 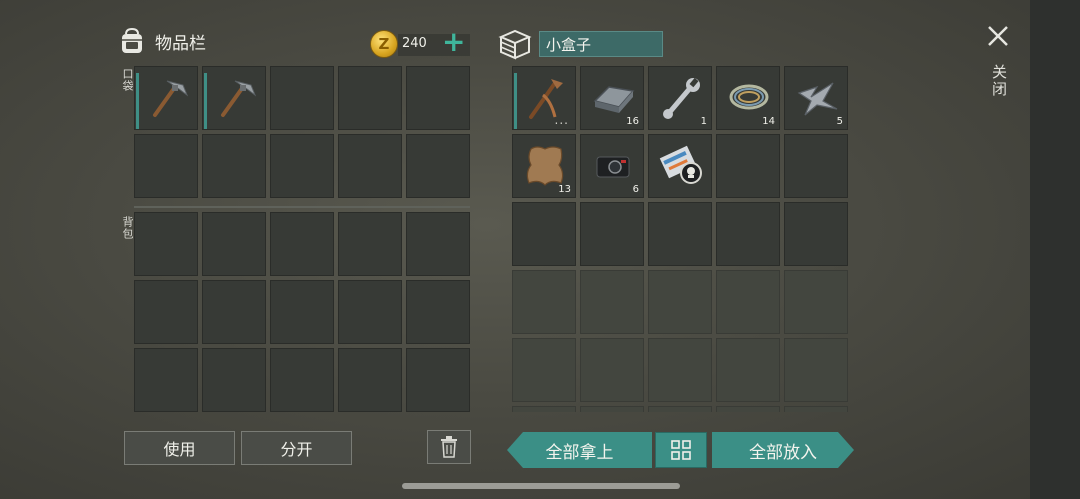 I want to click on take-all-button: 全部拿上, so click(x=579, y=450).